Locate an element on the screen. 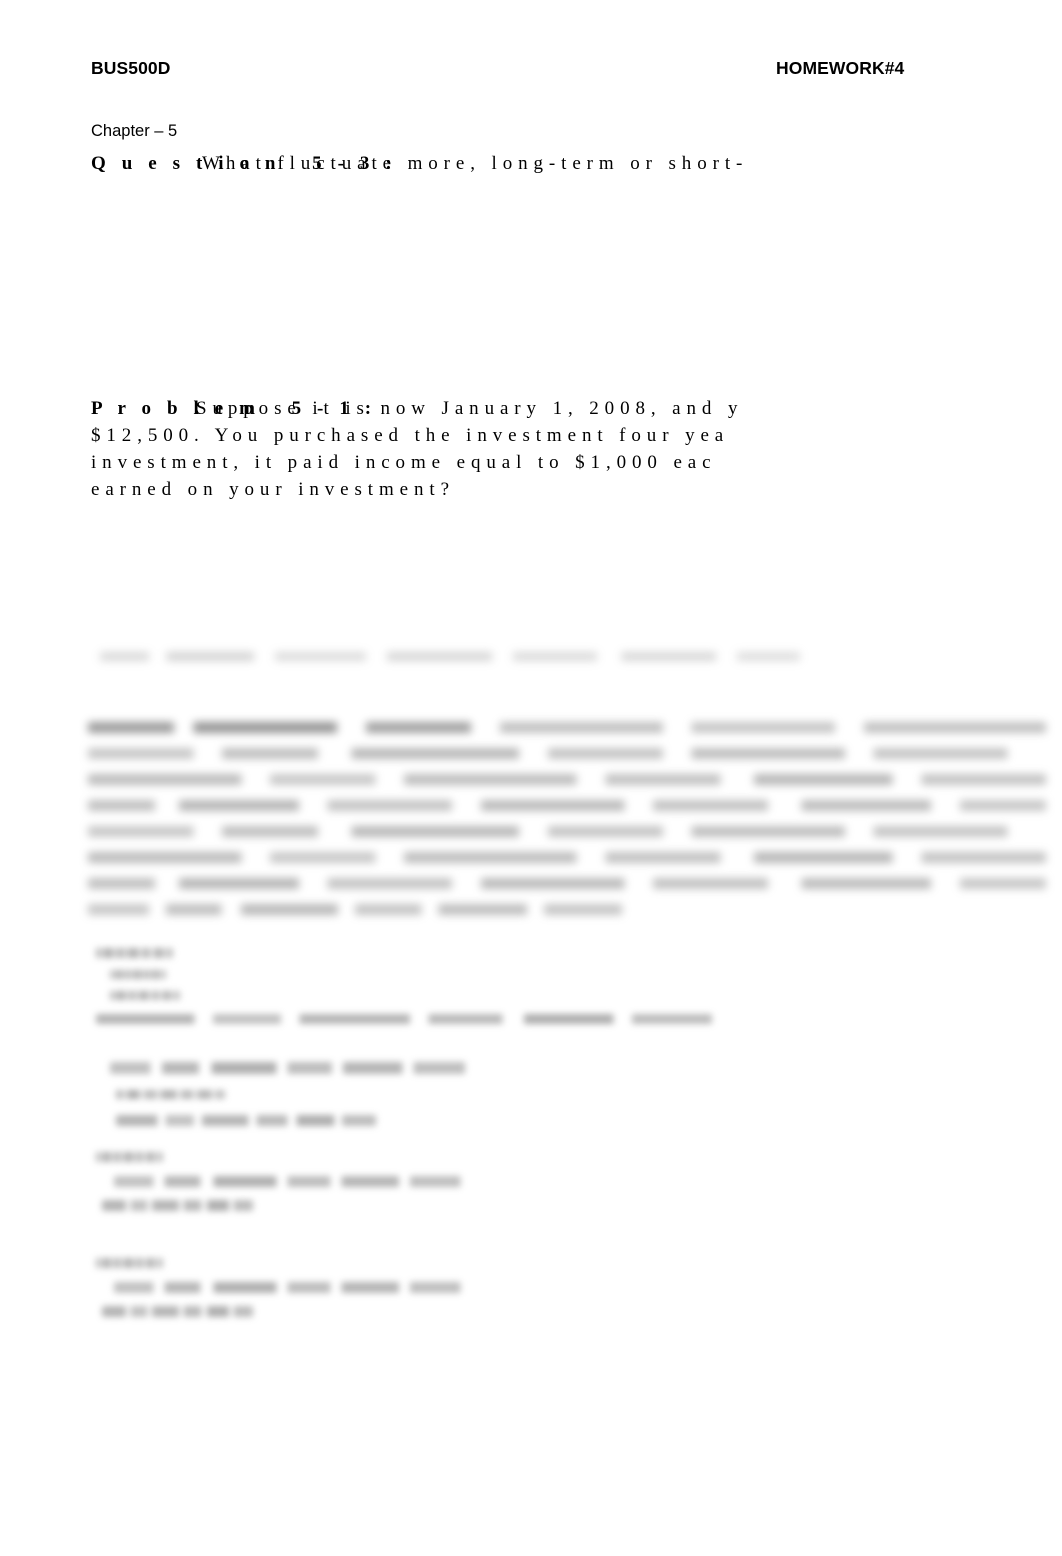  assignment-title-label: HOMEWORK#4 is located at coordinates (840, 68).